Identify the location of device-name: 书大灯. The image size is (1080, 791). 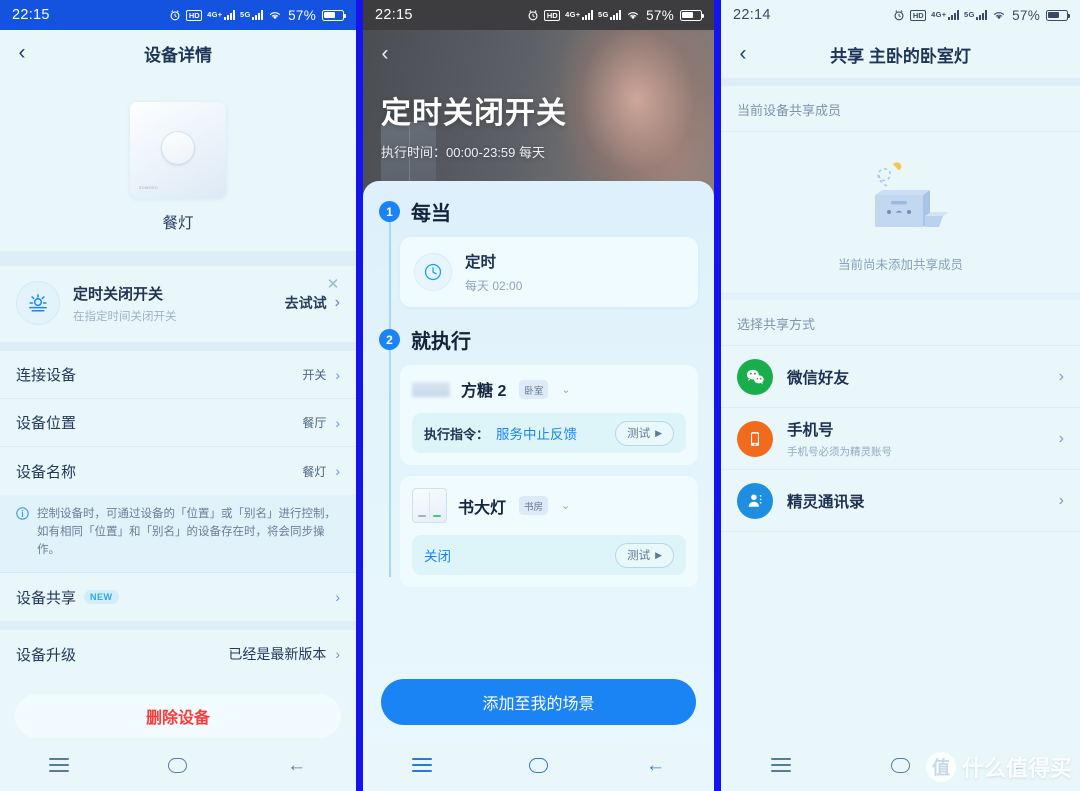
(482, 508).